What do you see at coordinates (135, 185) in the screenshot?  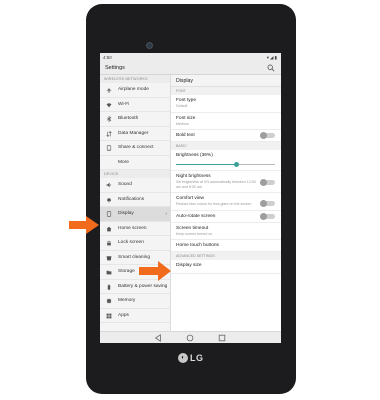 I see `sidebar-item-sound: Sound` at bounding box center [135, 185].